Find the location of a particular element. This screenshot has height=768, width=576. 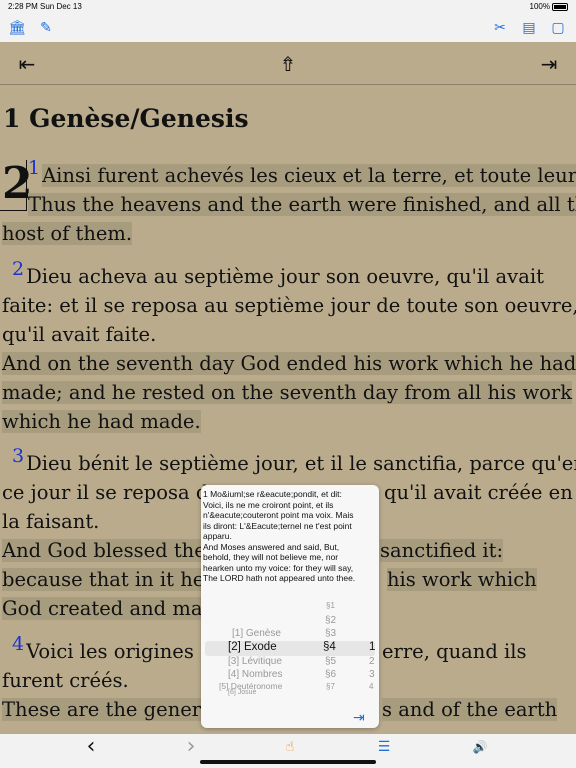

verse-line: qu'il avait créée en is located at coordinates (478, 492).